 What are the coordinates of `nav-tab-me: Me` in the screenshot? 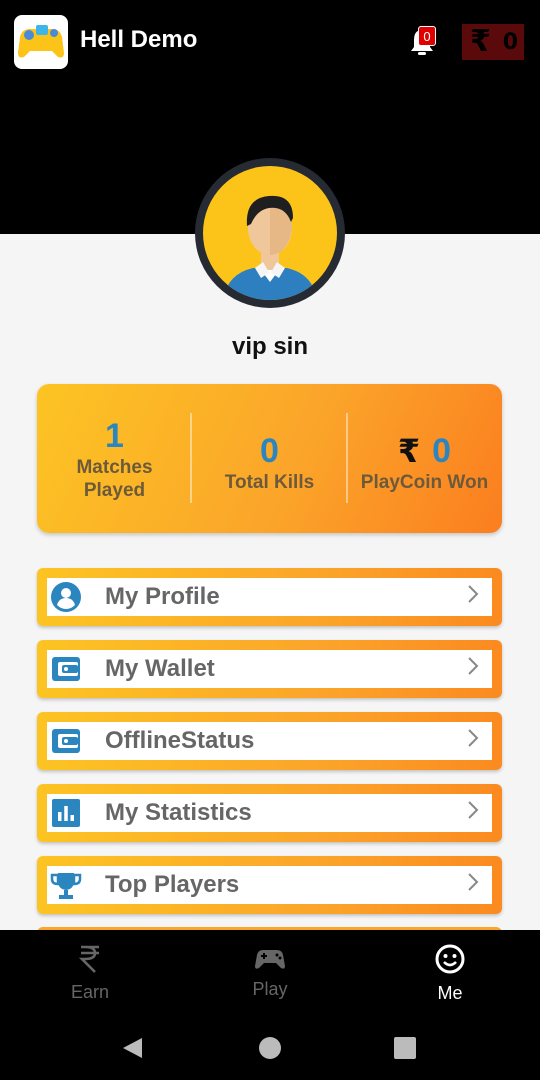 It's located at (450, 973).